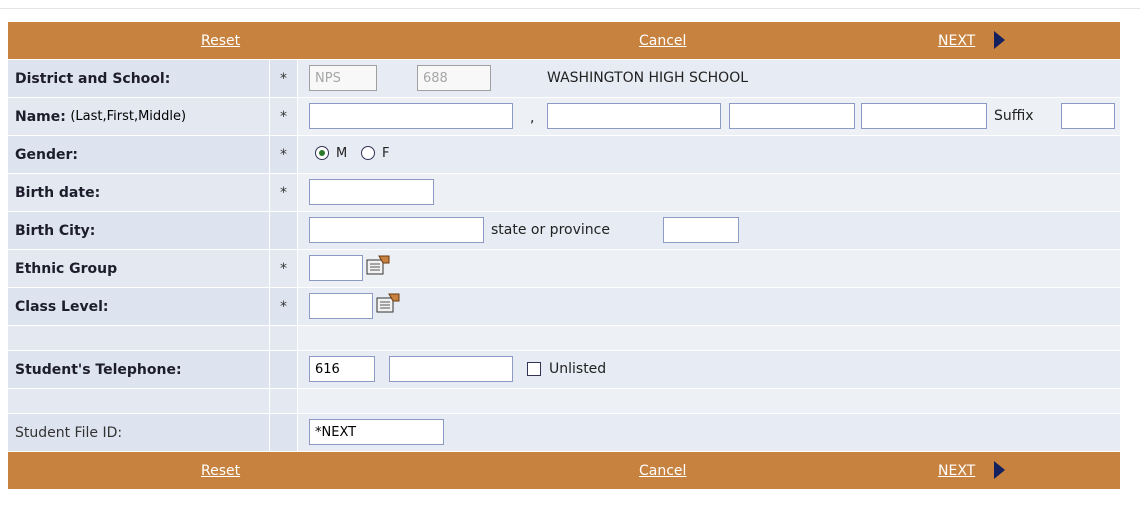 The image size is (1140, 519). What do you see at coordinates (368, 153) in the screenshot?
I see `gender-f-radio` at bounding box center [368, 153].